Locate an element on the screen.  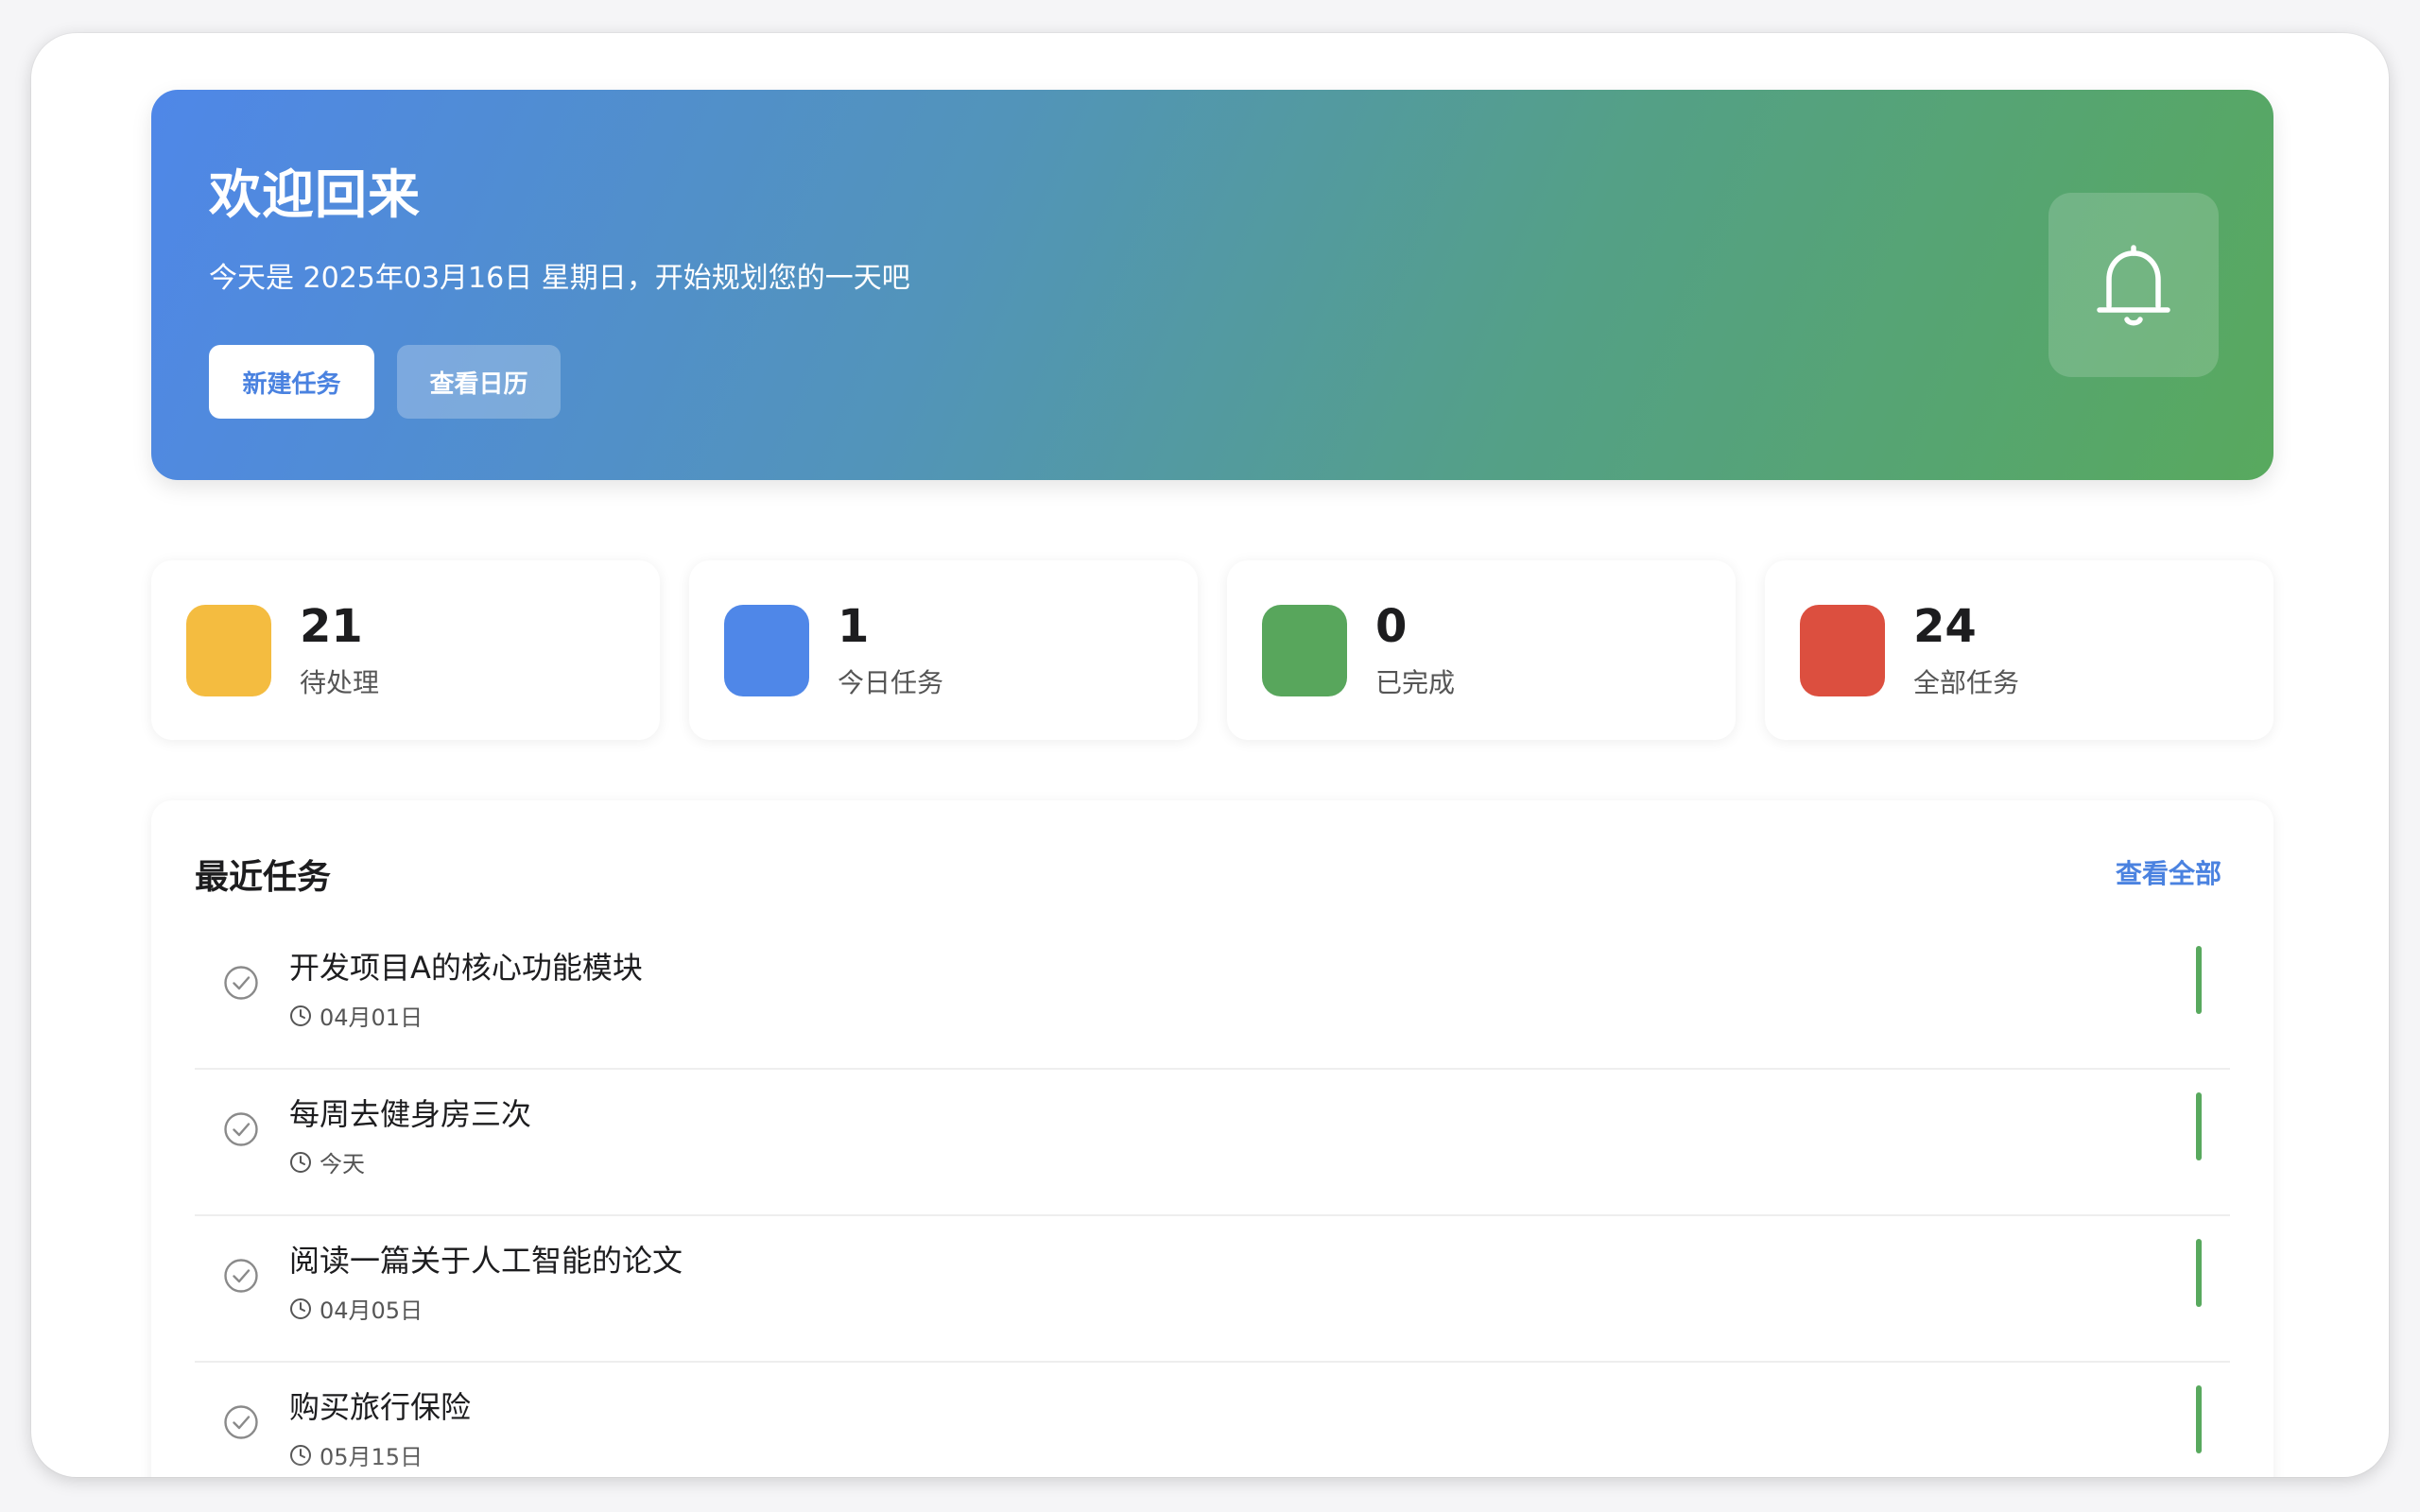
stats-row: 21 待处理 1 今日任务 0 已完成 24 全部任务 is located at coordinates (1212, 650).